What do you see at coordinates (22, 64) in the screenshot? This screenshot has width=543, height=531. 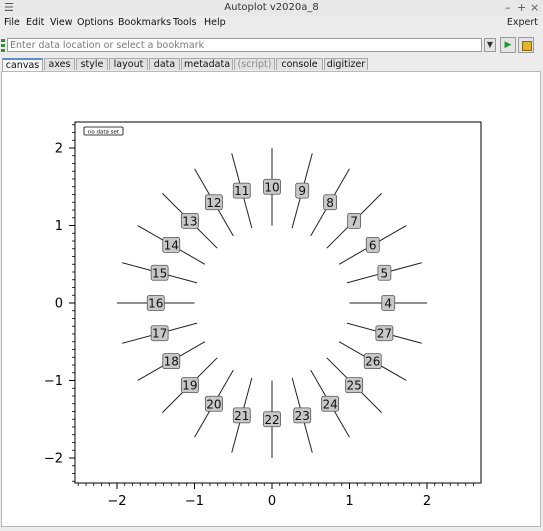 I see `tab-canvas: canvas` at bounding box center [22, 64].